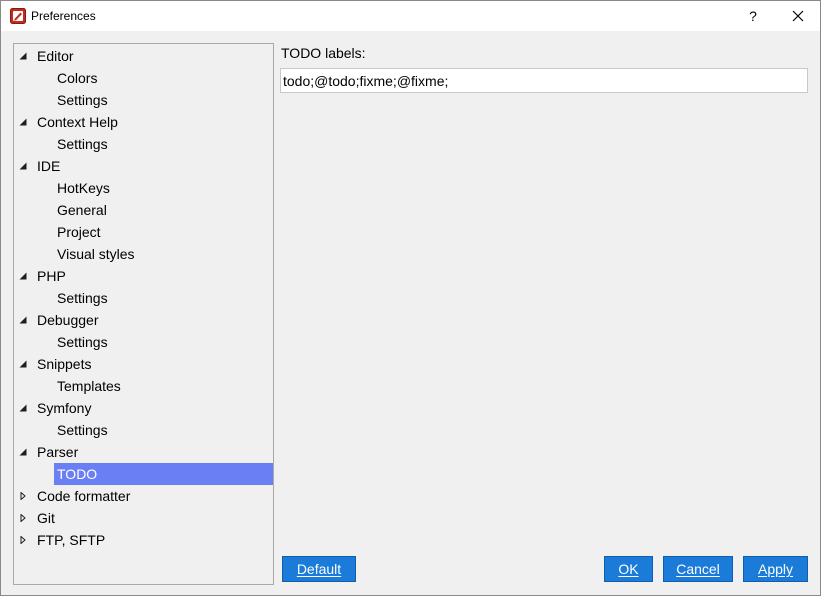  What do you see at coordinates (143, 320) in the screenshot?
I see `tree-category: Debugger` at bounding box center [143, 320].